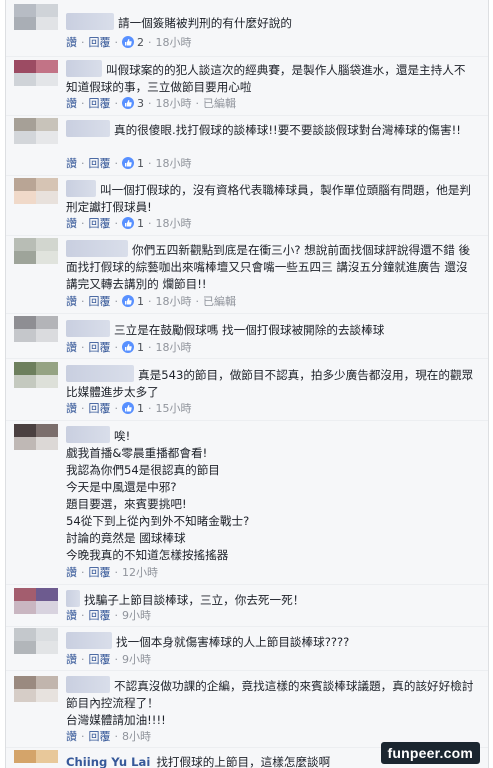  I want to click on comment-actions: 讚 · 回覆 · 8小時, so click(108, 736).